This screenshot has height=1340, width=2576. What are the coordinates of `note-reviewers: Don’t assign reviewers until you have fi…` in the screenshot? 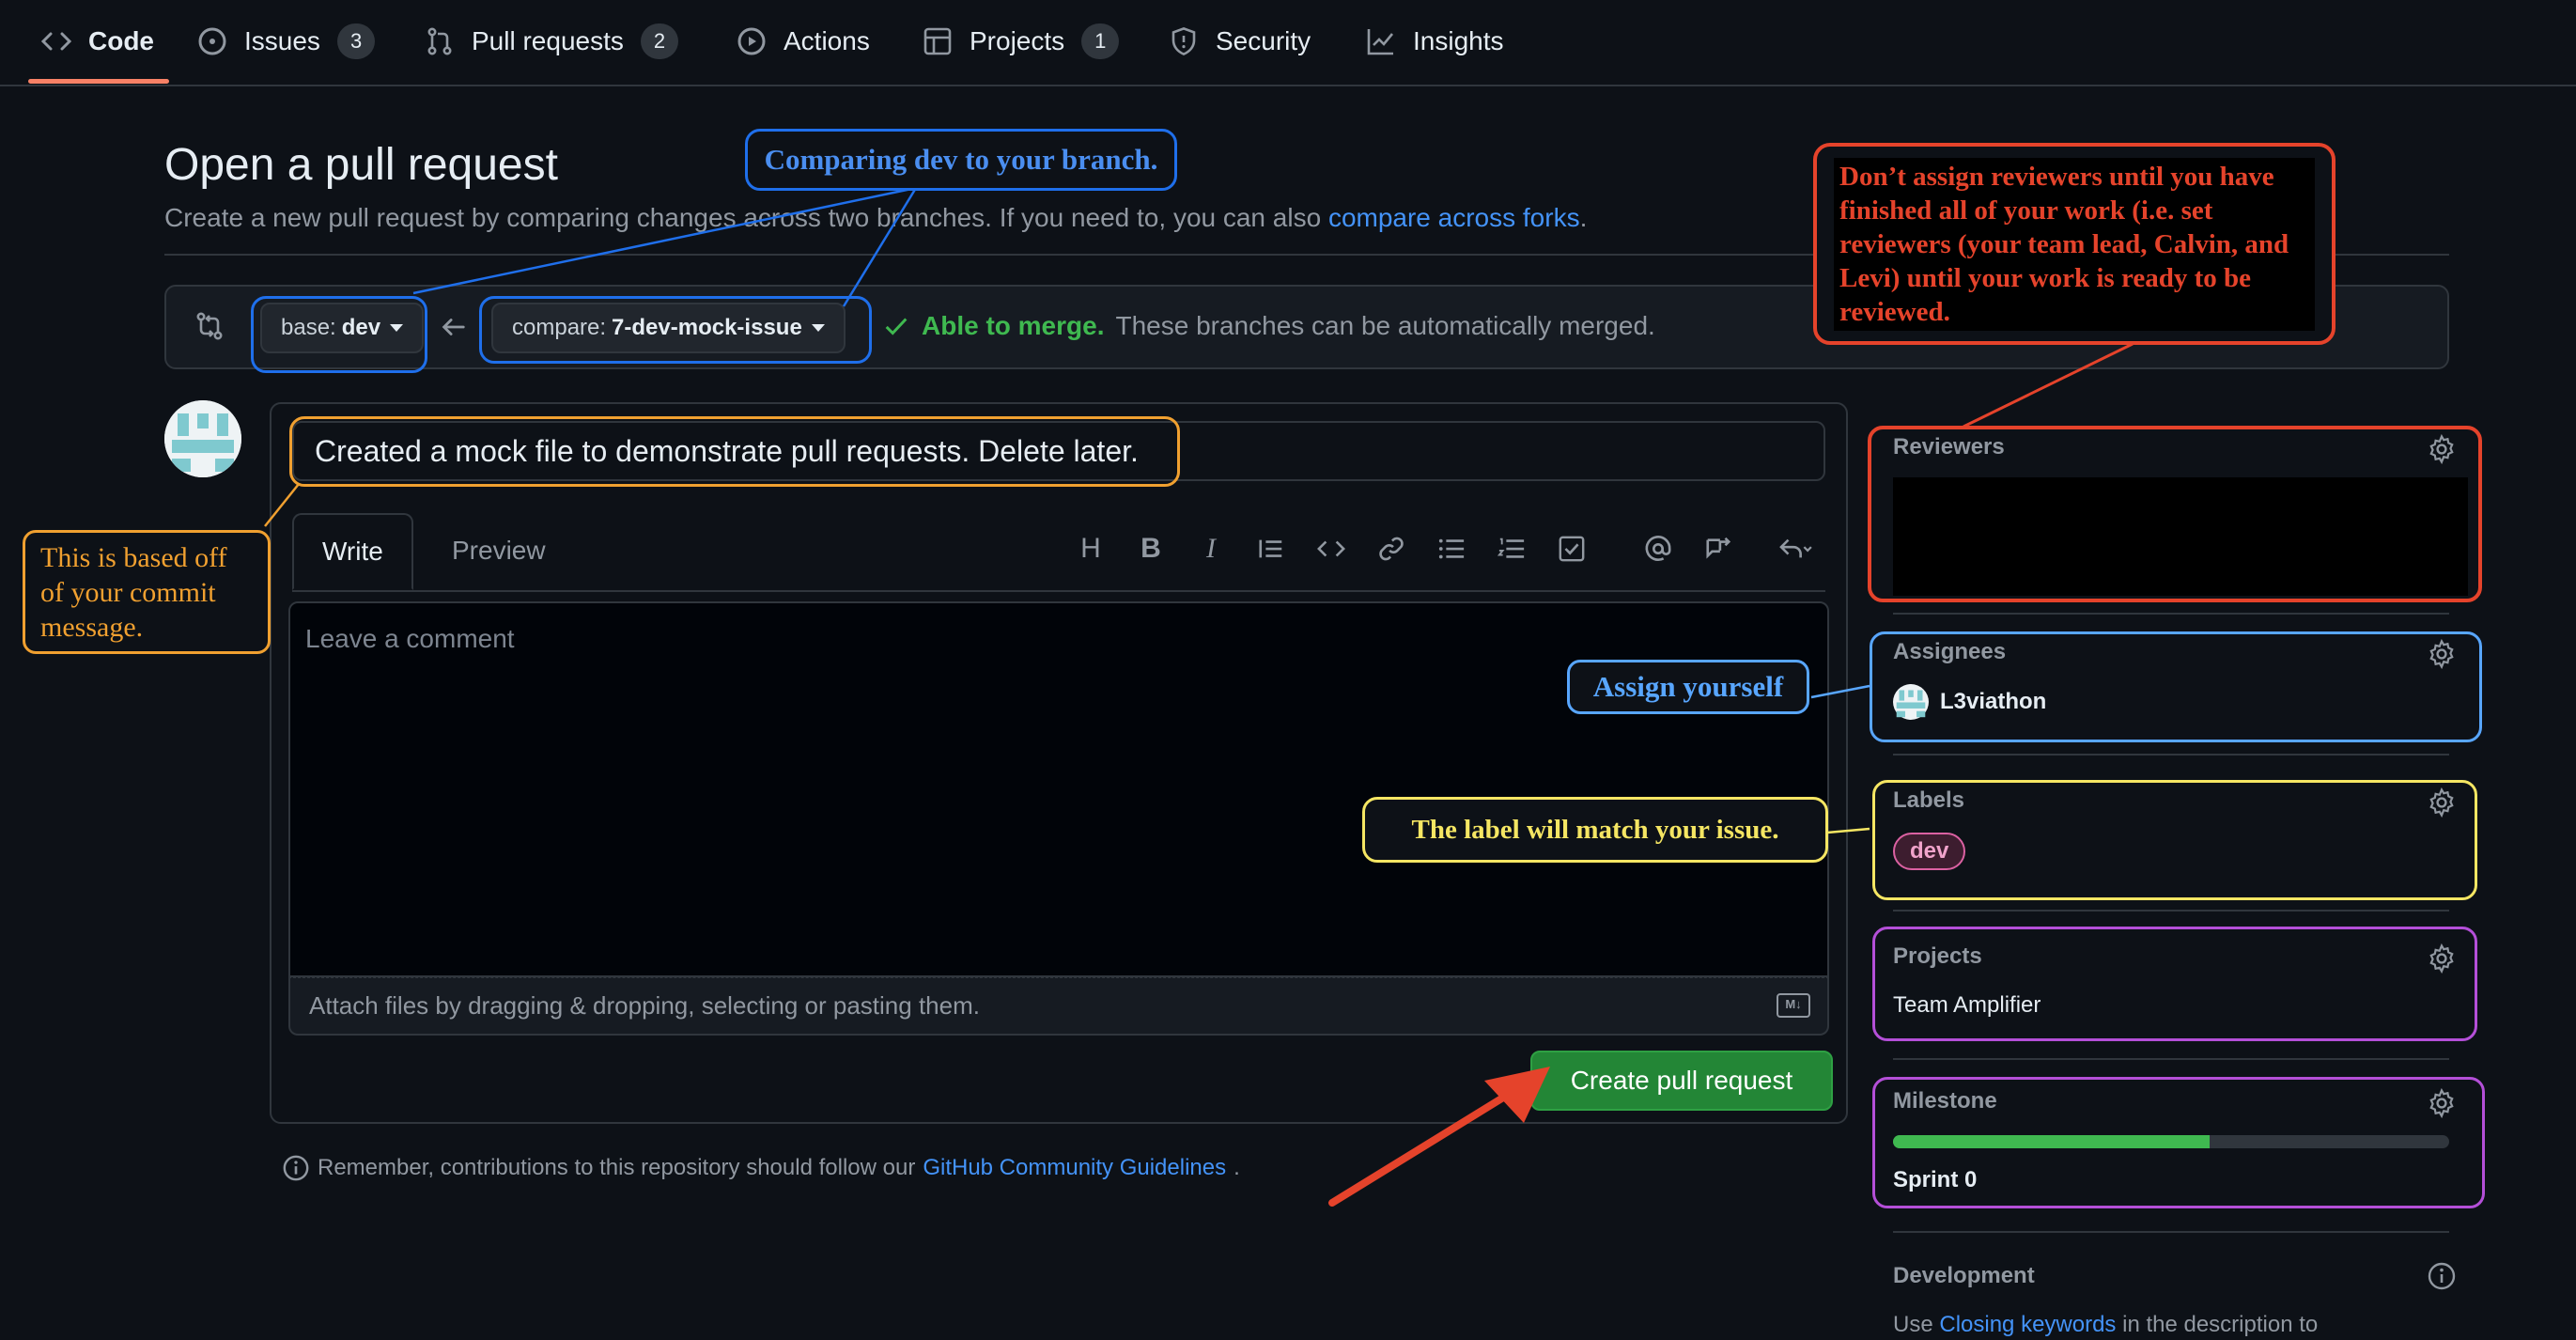 It's located at (2074, 244).